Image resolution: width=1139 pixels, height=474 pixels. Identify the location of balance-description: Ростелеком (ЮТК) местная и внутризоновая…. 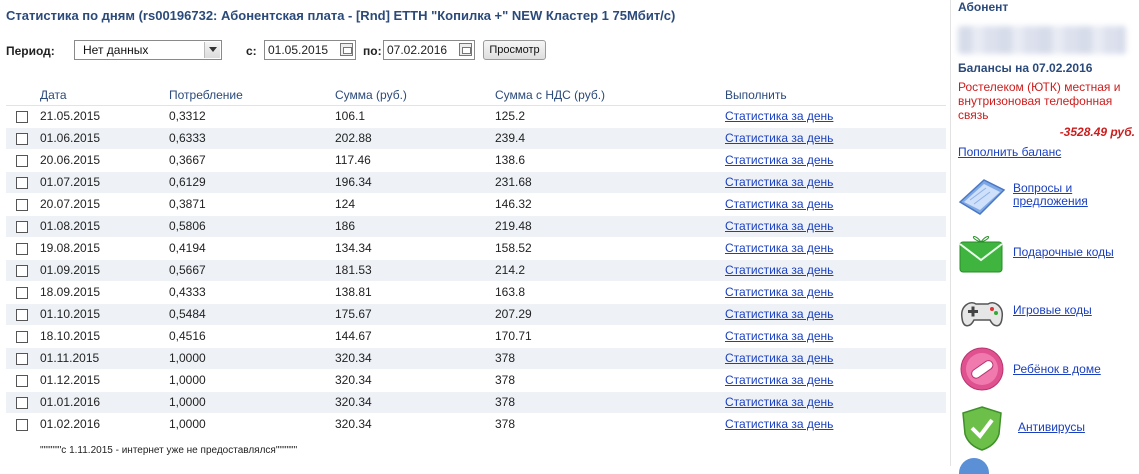
(1039, 101).